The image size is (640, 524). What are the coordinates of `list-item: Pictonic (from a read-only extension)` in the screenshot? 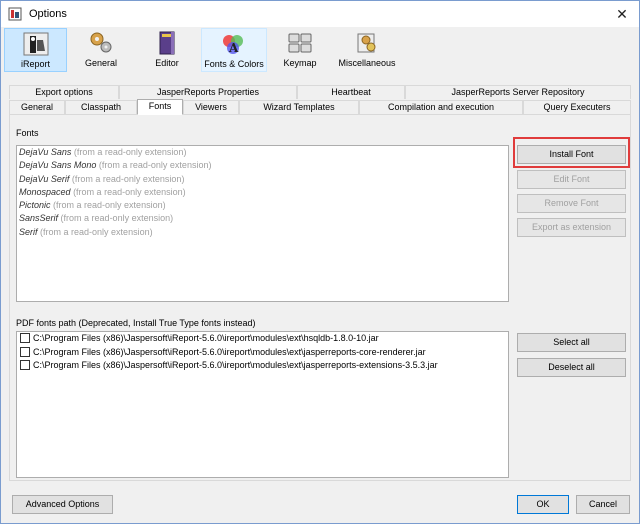 It's located at (262, 205).